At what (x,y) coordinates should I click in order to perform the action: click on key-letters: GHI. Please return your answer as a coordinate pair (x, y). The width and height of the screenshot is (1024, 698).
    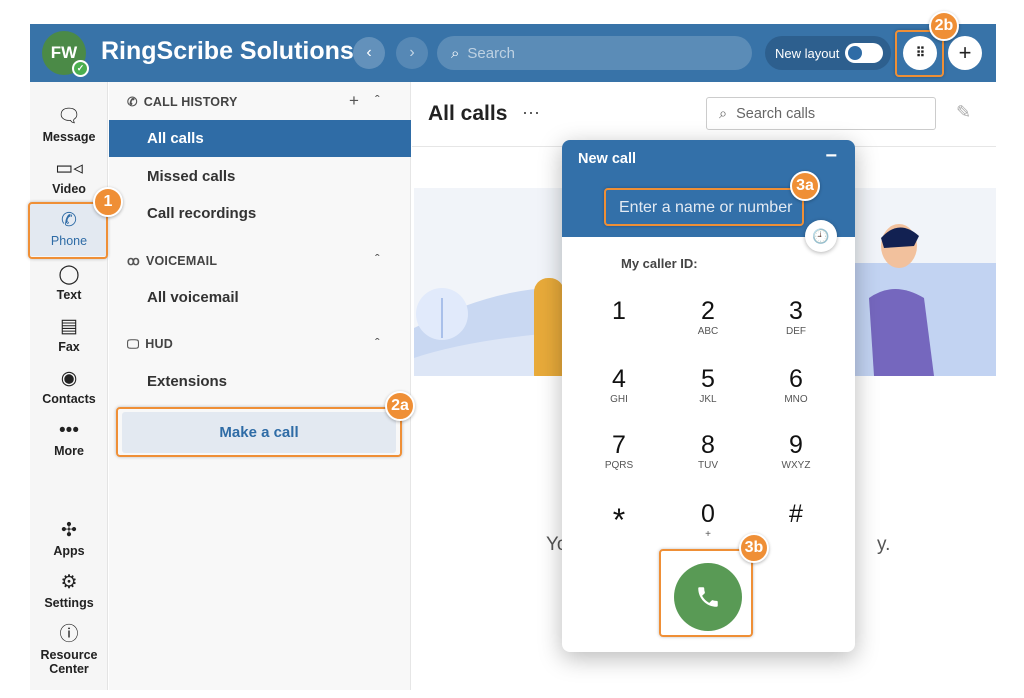
    Looking at the image, I should click on (619, 399).